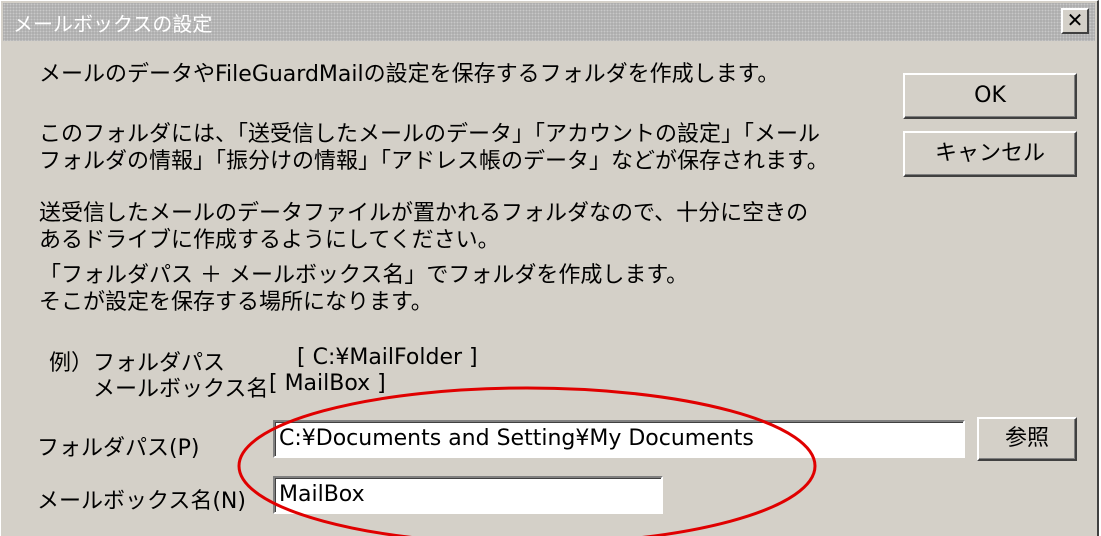  Describe the element at coordinates (236, 302) in the screenshot. I see `description-line-4b: そこが設定を保存する場所になります。` at that location.